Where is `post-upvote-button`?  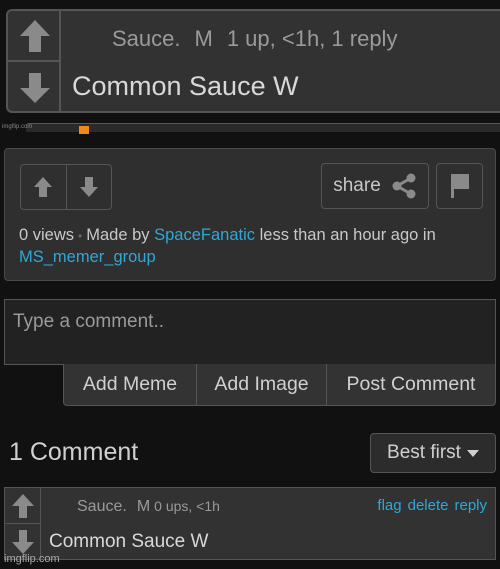 post-upvote-button is located at coordinates (43, 187).